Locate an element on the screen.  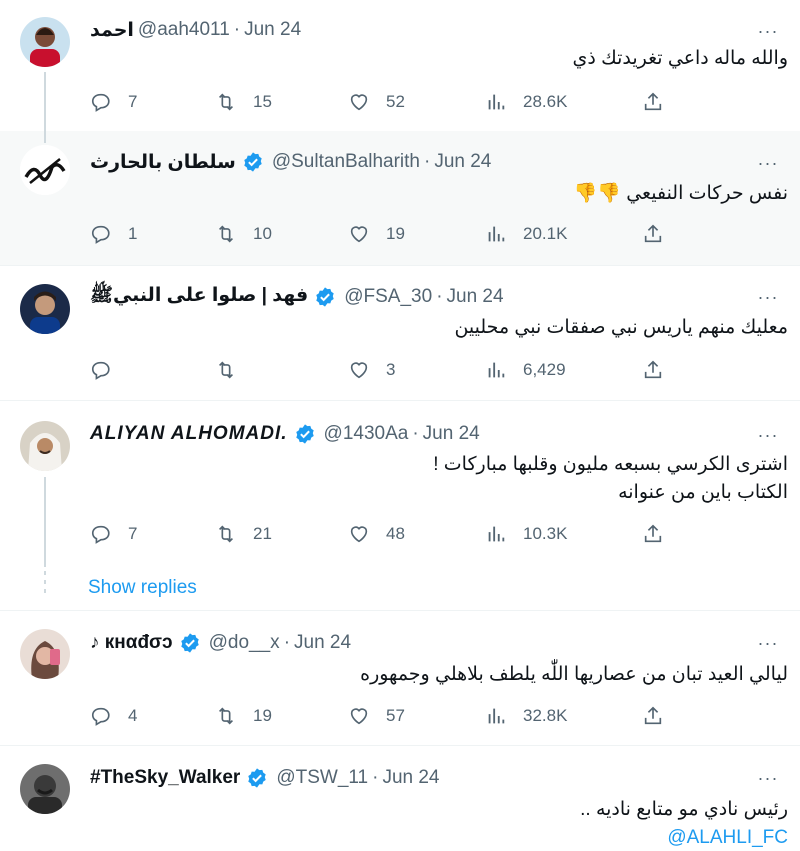
retweet-button: 21 is located at coordinates (243, 534).